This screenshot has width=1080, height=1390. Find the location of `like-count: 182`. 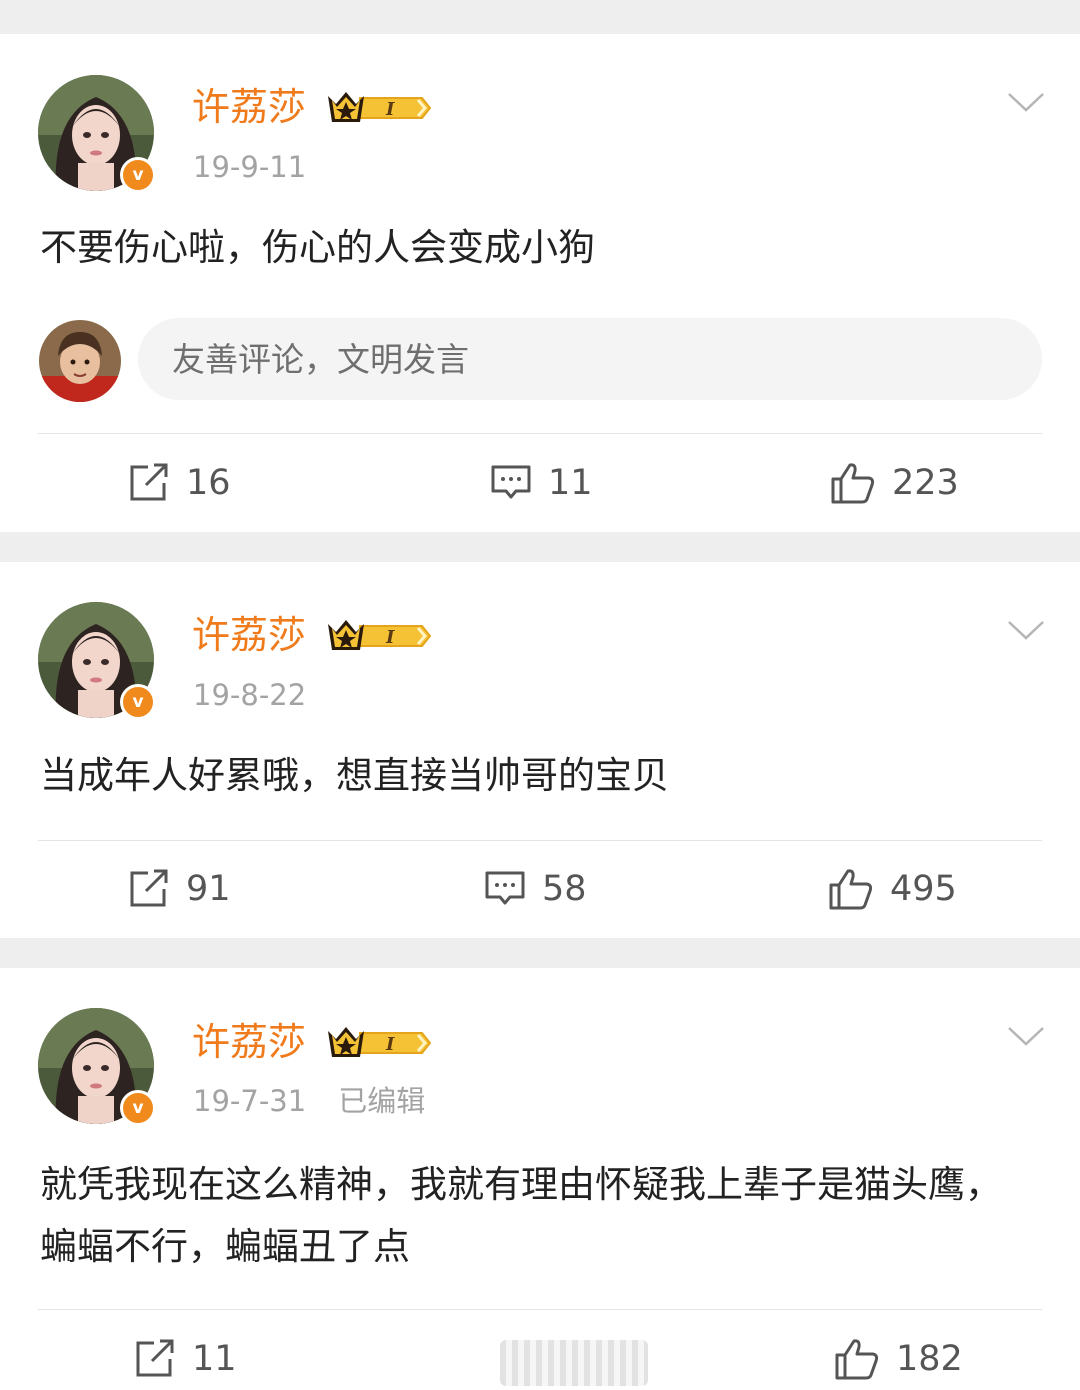

like-count: 182 is located at coordinates (929, 1359).